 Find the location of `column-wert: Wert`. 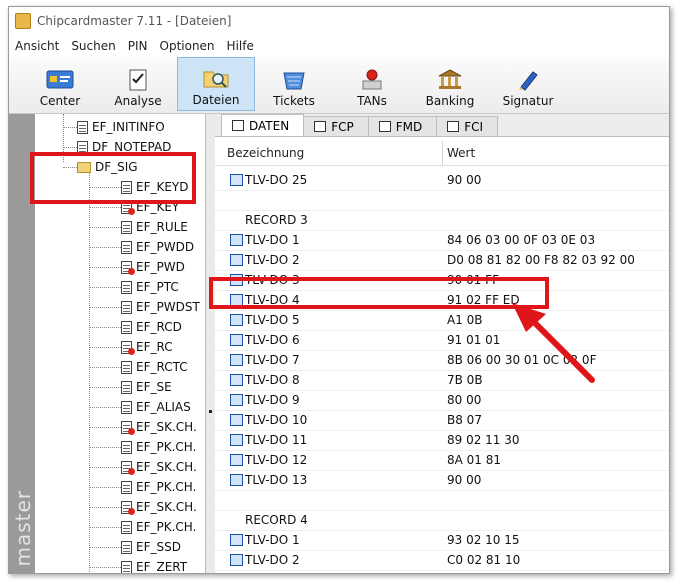

column-wert: Wert is located at coordinates (461, 153).